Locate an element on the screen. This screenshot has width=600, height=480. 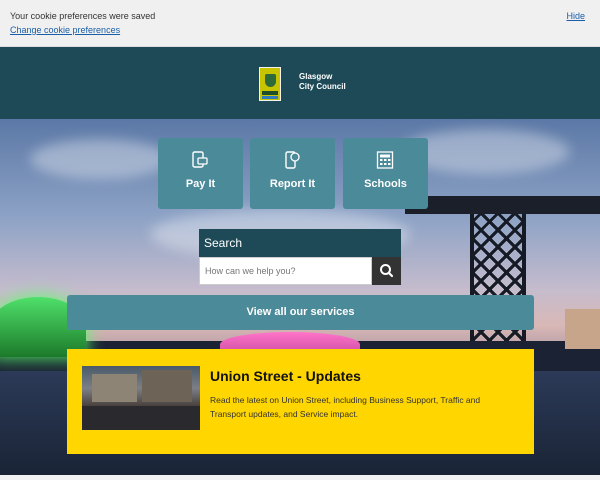
calculator-icon is located at coordinates (385, 160).